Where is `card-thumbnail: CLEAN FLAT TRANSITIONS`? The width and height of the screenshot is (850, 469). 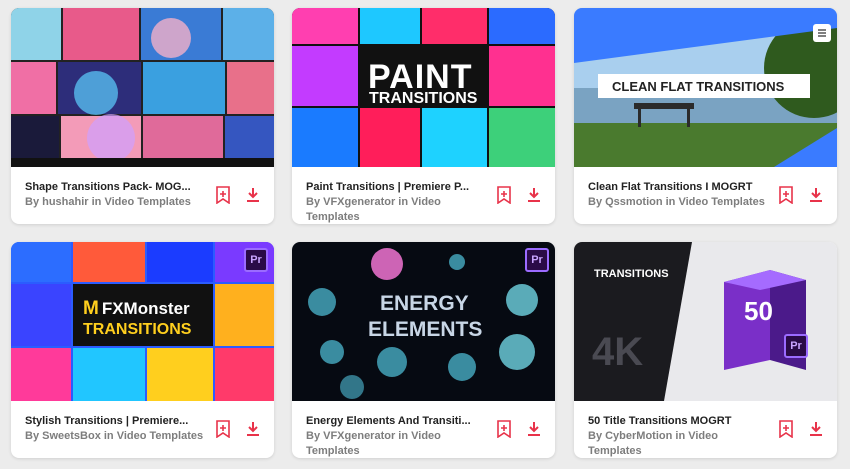 card-thumbnail: CLEAN FLAT TRANSITIONS is located at coordinates (705, 87).